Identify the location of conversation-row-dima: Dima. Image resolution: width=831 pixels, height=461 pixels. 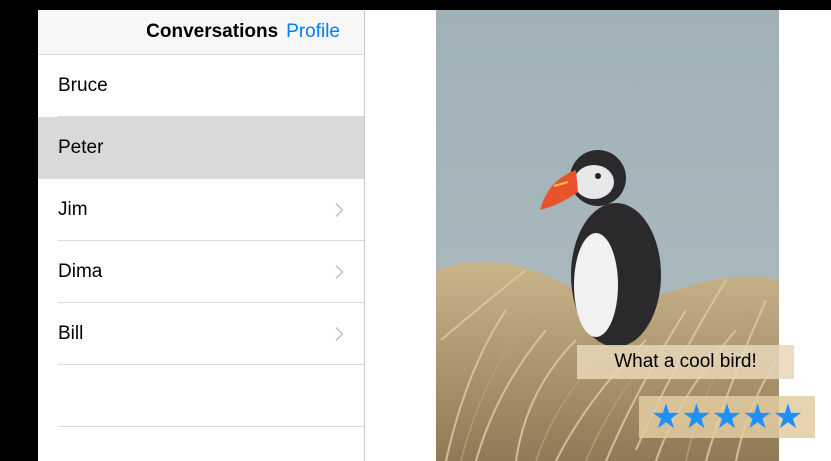
(201, 272).